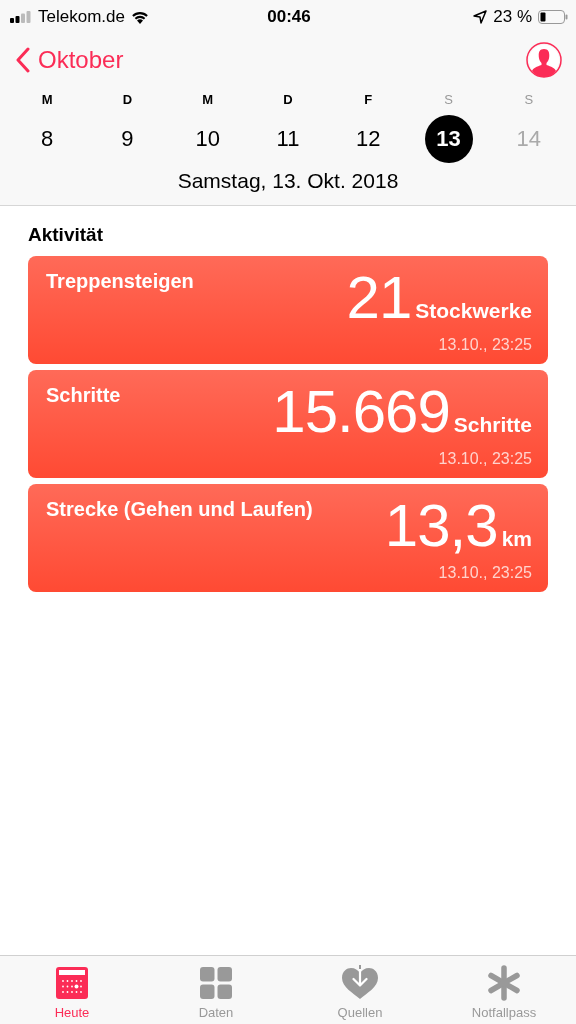 The height and width of the screenshot is (1024, 576). Describe the element at coordinates (288, 181) in the screenshot. I see `selected-date: Samstag, 13. Okt. 2018` at that location.